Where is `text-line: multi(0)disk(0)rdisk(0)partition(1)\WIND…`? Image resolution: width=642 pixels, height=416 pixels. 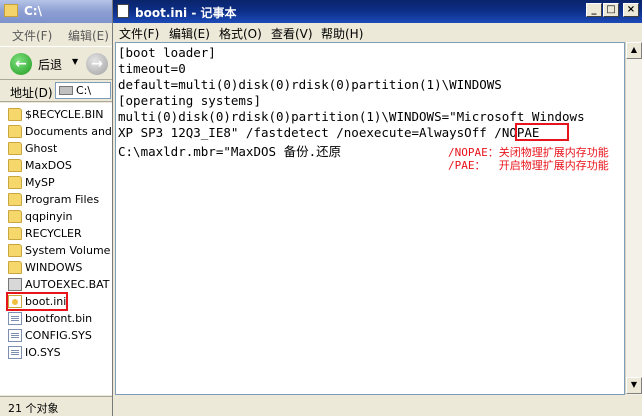
text-line: multi(0)disk(0)rdisk(0)partition(1)\WIND… is located at coordinates (351, 116).